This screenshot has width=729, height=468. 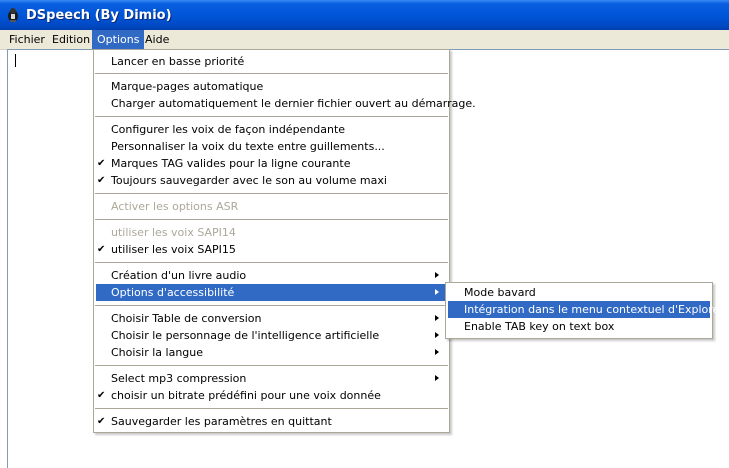 I want to click on menu-item-label: Mode bavard, so click(x=500, y=292).